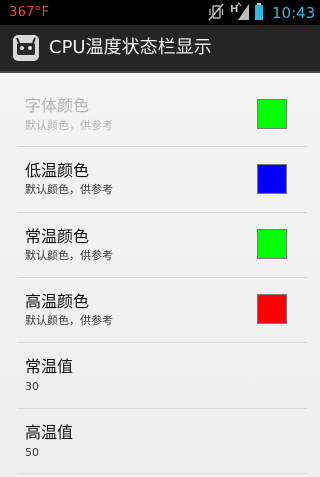 The height and width of the screenshot is (477, 320). I want to click on pref-title: 常温值, so click(49, 366).